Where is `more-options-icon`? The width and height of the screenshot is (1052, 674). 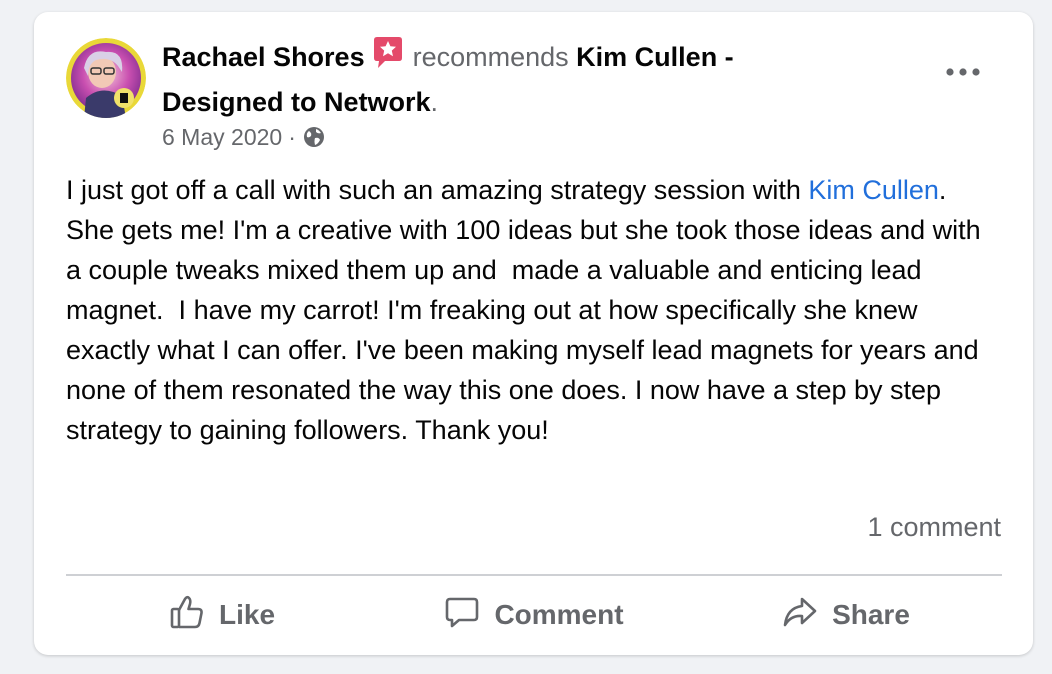
more-options-icon is located at coordinates (963, 72).